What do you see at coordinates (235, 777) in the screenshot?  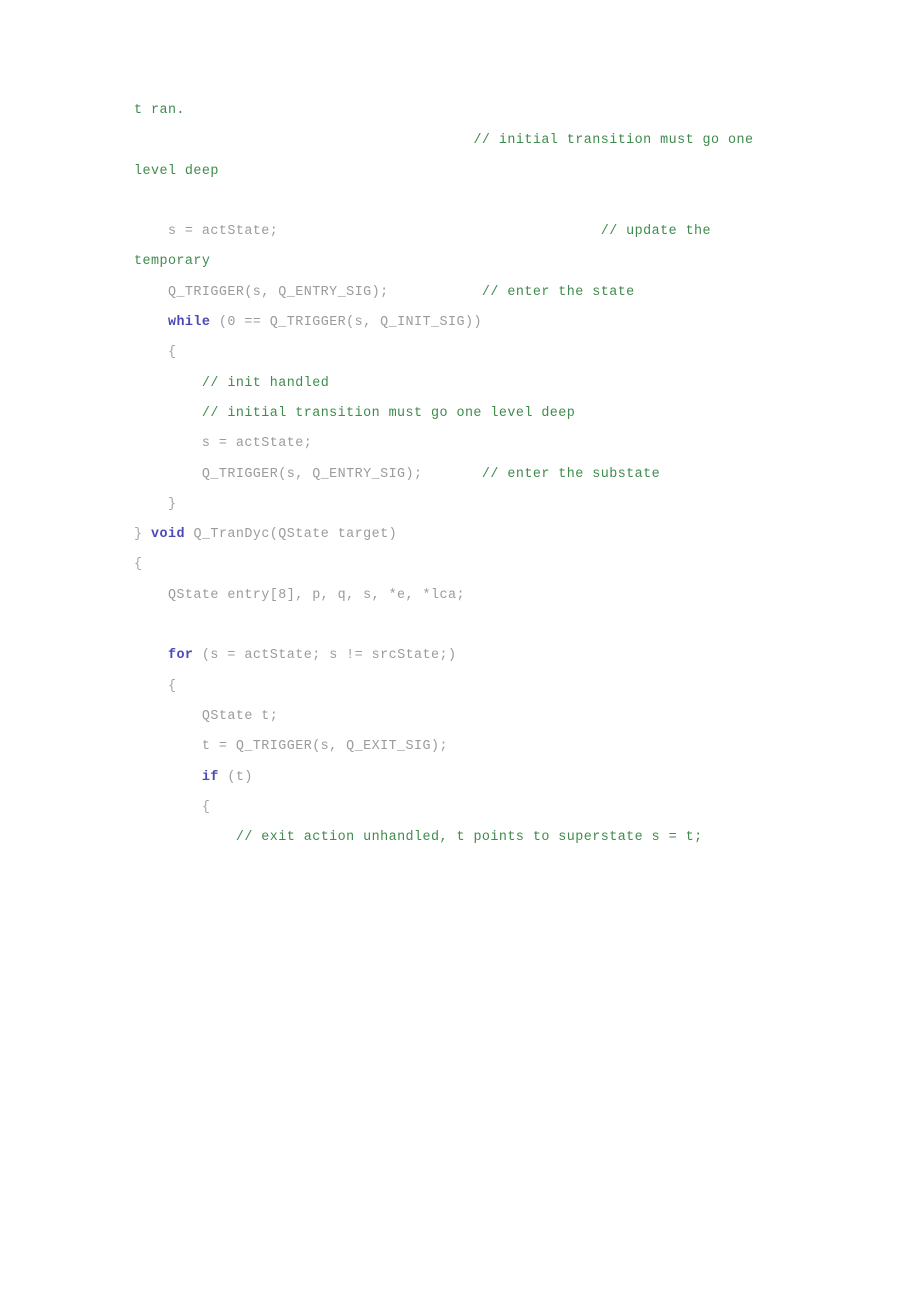 I see `code-token-plain: (t)` at bounding box center [235, 777].